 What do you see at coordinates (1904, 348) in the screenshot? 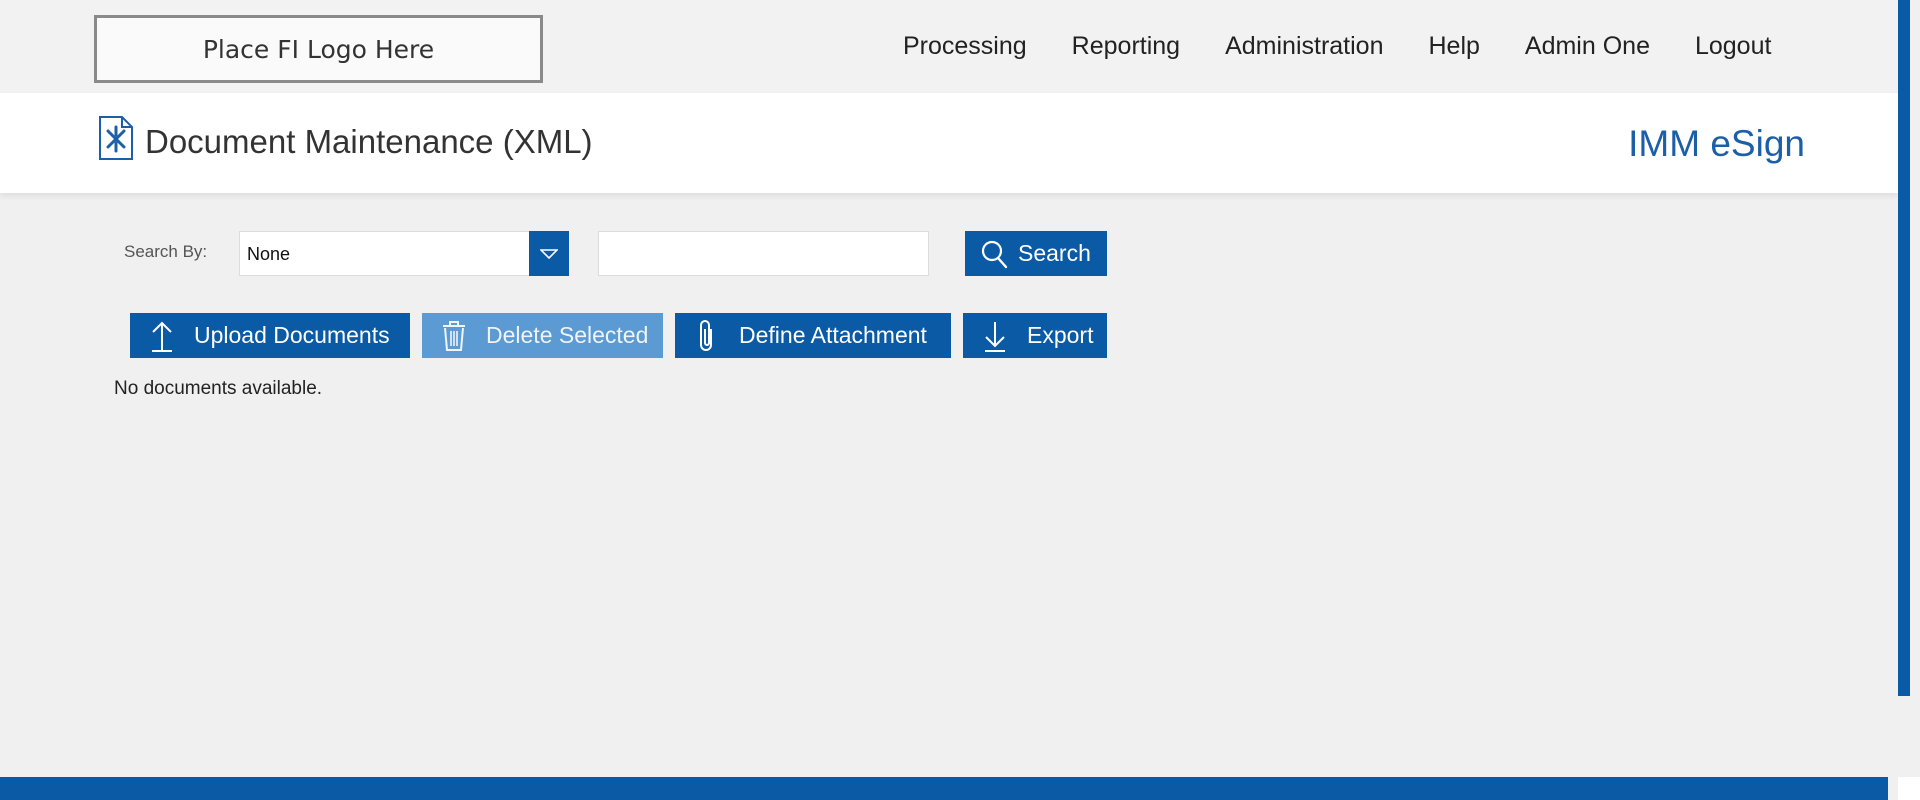
I see `scrollbar-track` at bounding box center [1904, 348].